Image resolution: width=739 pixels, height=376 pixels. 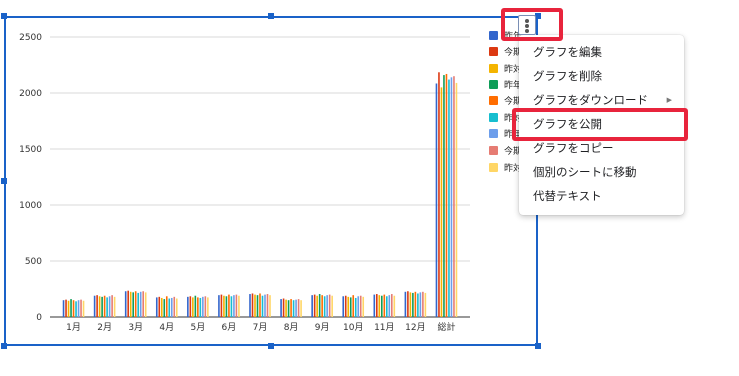 I want to click on menu-item-delete-chart: グラフを削除, so click(x=601, y=76).